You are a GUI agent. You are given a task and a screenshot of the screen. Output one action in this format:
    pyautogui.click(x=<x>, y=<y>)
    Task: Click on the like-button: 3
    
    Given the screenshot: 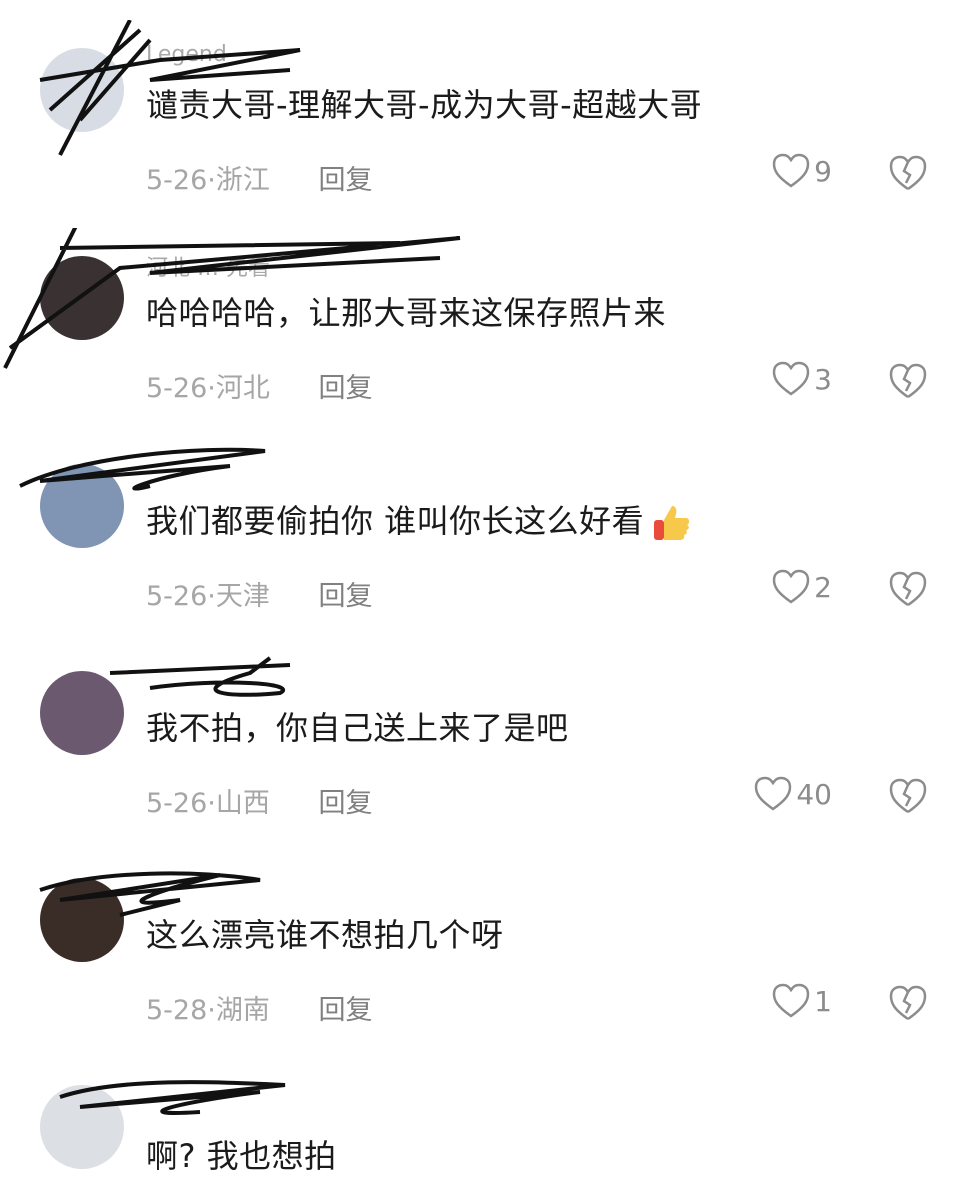 What is the action you would take?
    pyautogui.click(x=802, y=379)
    